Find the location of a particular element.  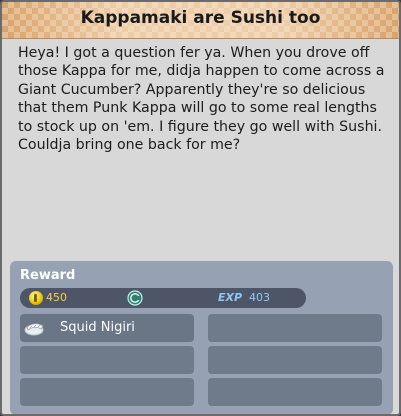

quest-title: Kappamaki are Sushi too is located at coordinates (200, 18).